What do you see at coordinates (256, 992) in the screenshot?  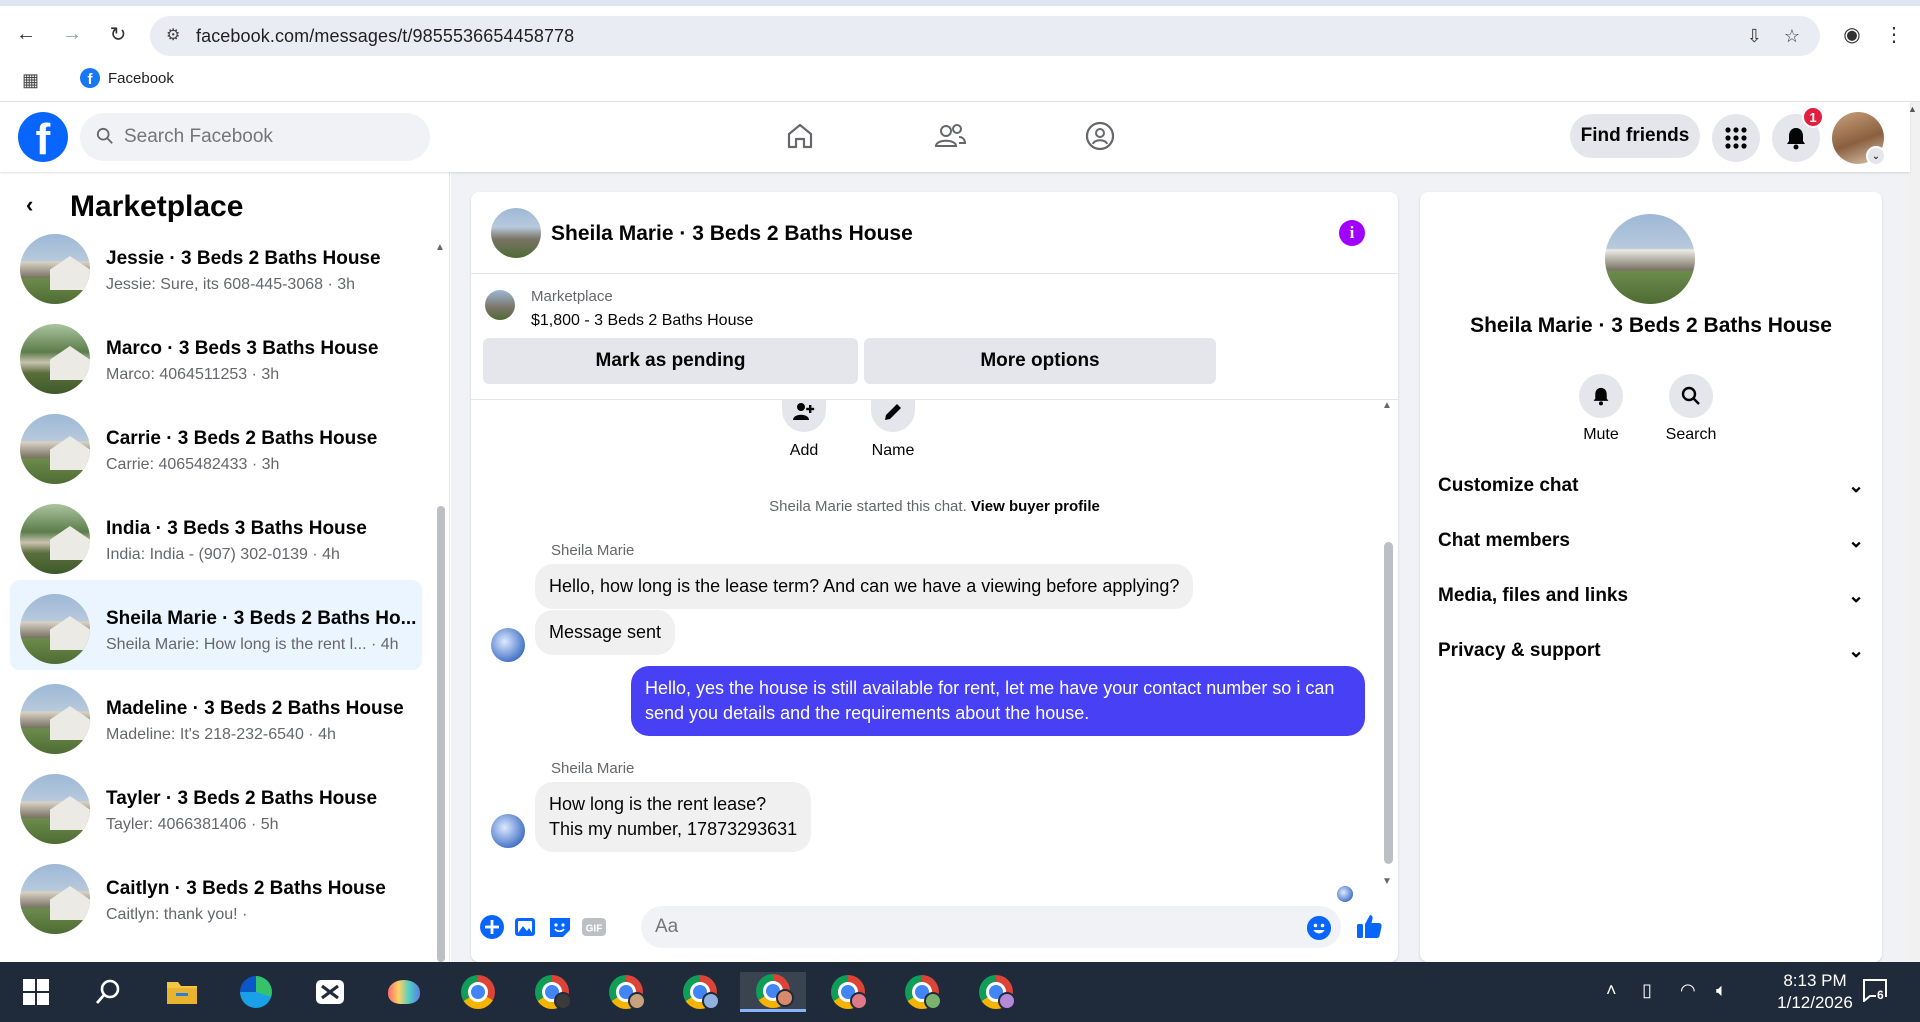 I see `edge-browser-icon` at bounding box center [256, 992].